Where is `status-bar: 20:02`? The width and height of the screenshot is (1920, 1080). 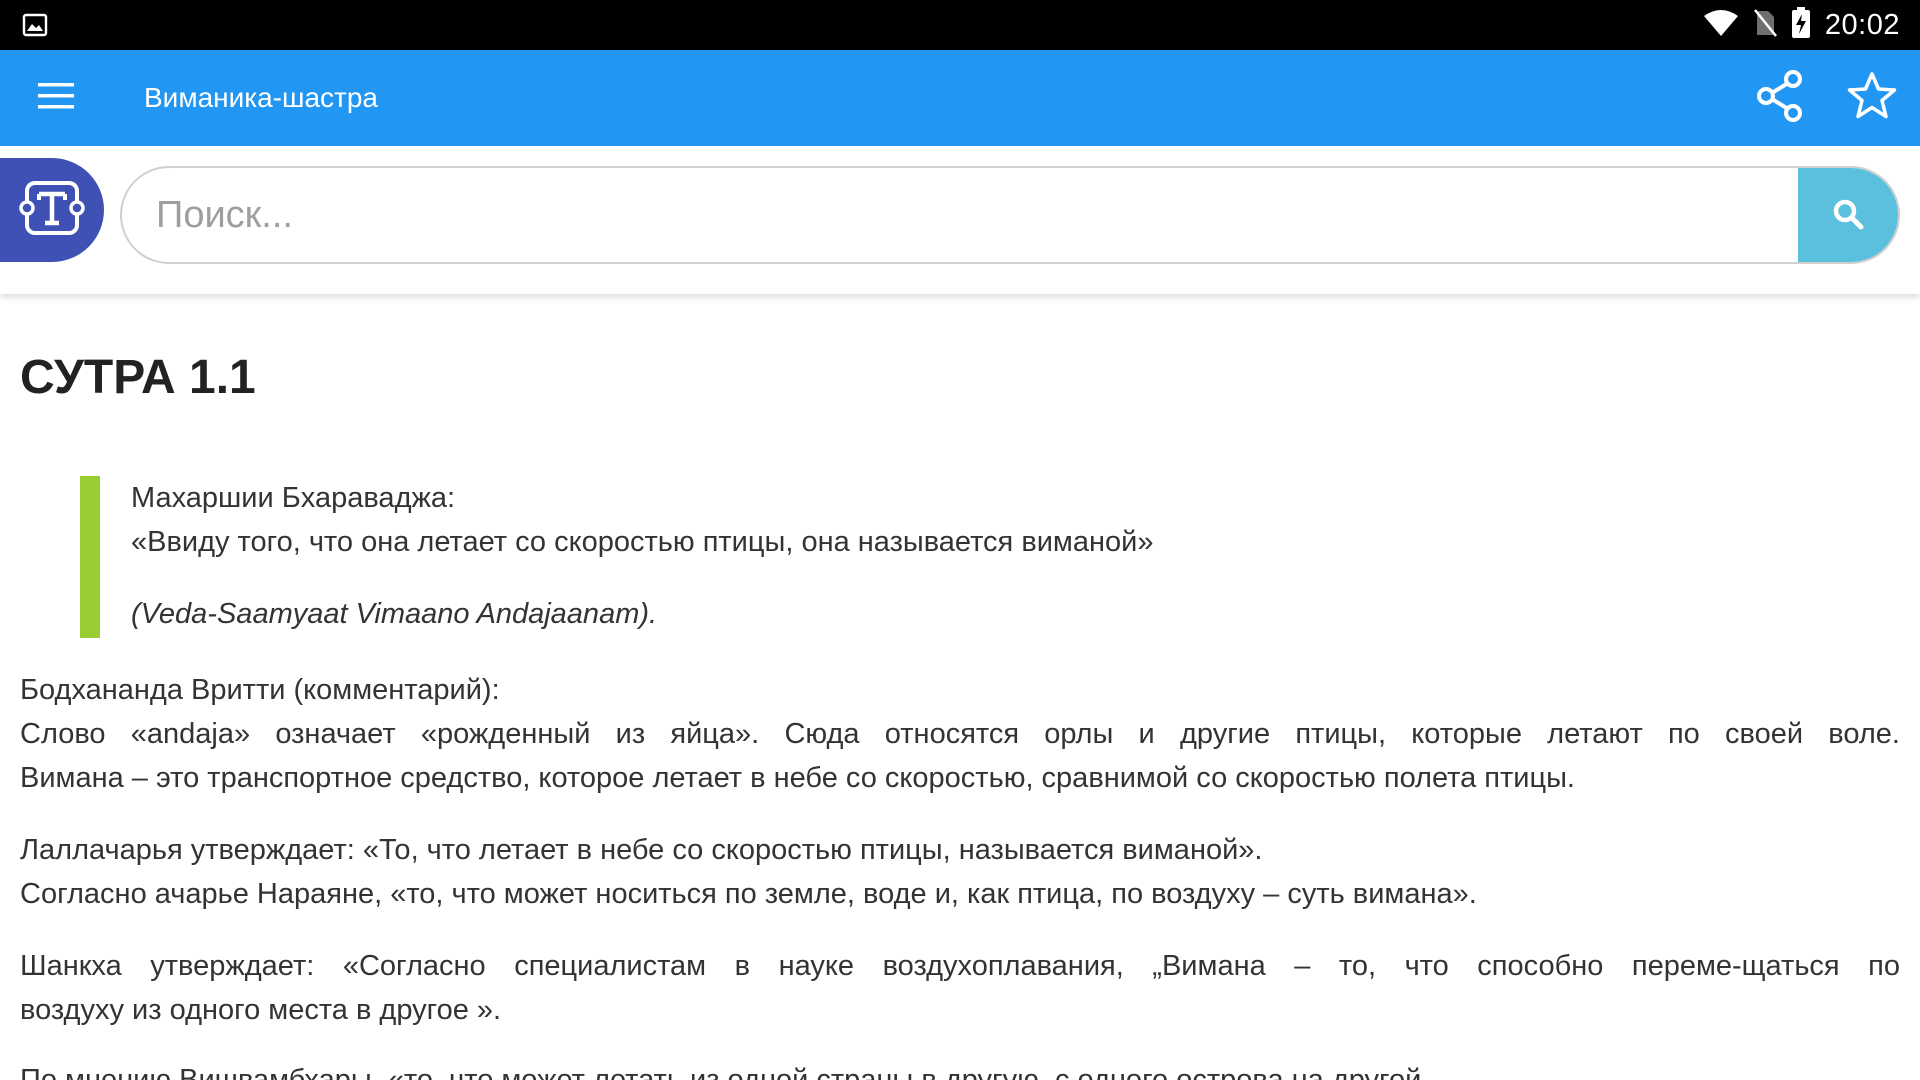 status-bar: 20:02 is located at coordinates (960, 25).